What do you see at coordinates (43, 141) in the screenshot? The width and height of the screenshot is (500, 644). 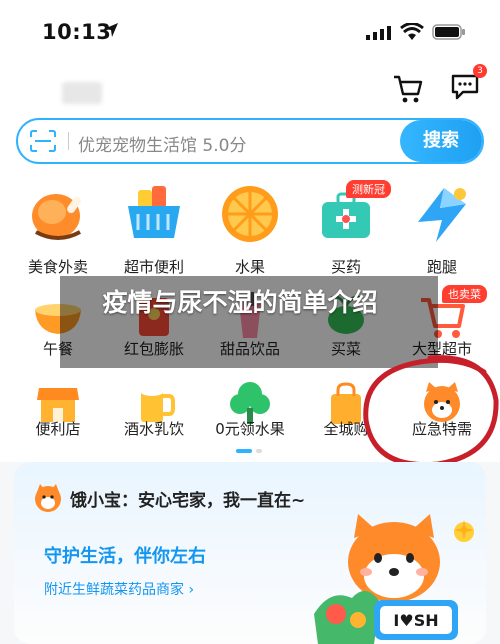 I see `scan-icon` at bounding box center [43, 141].